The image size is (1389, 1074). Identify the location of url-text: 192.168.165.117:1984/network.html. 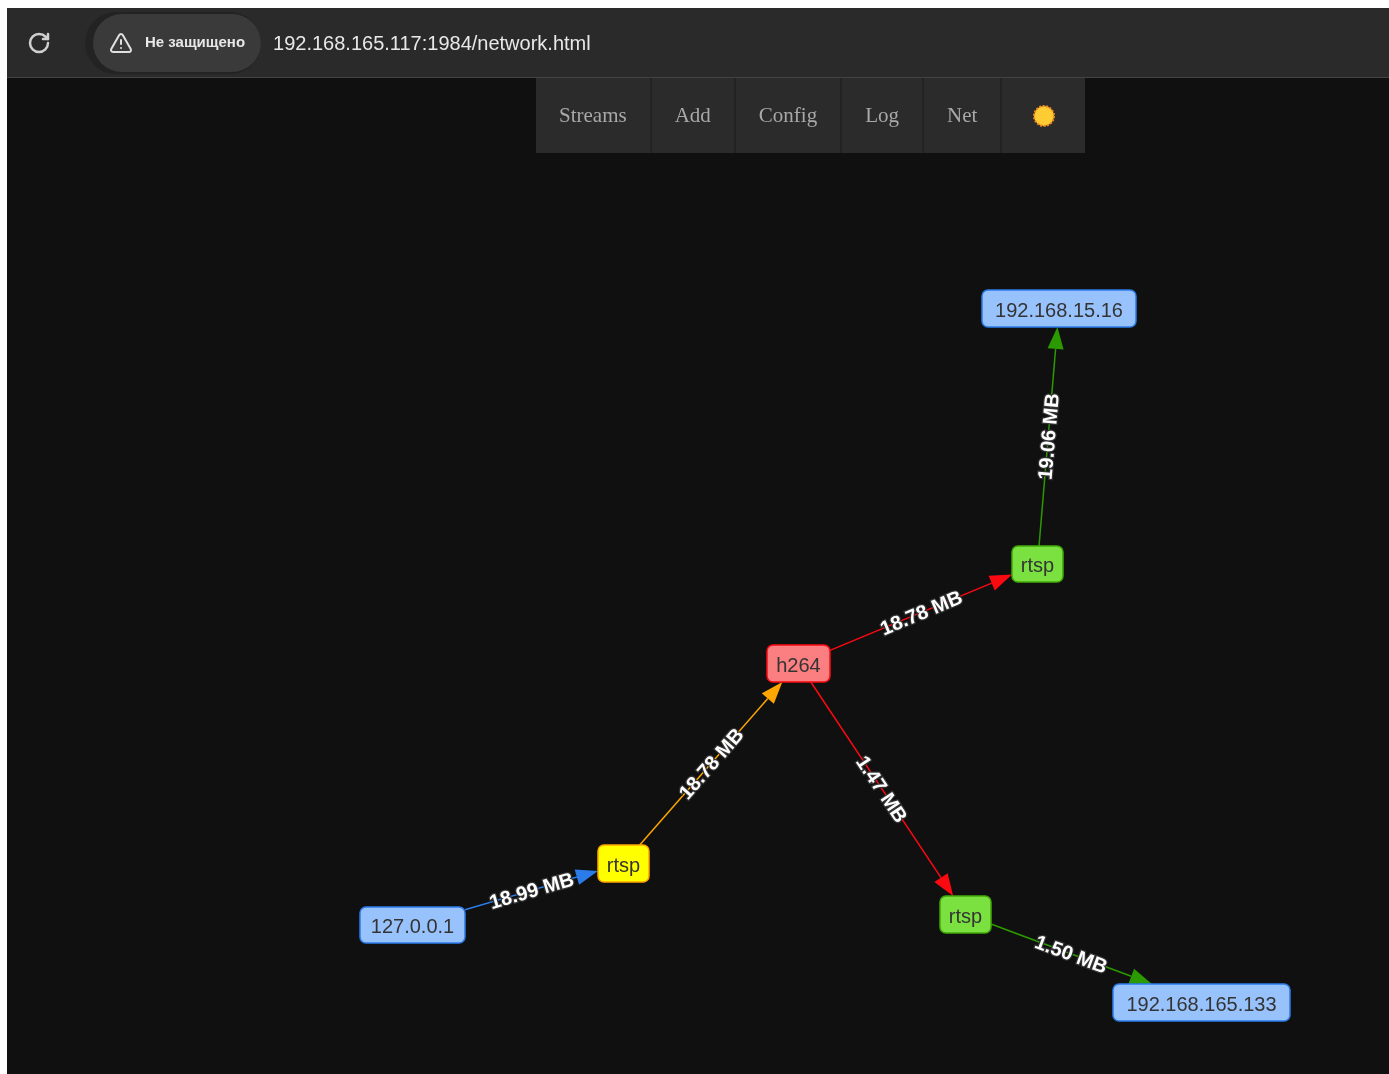
(432, 42).